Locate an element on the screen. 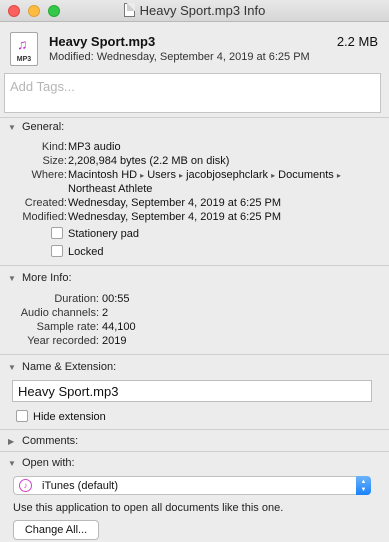 The width and height of the screenshot is (389, 542). open-with-select: ♪ iTunes (default) ▲ ▼ is located at coordinates (192, 485).